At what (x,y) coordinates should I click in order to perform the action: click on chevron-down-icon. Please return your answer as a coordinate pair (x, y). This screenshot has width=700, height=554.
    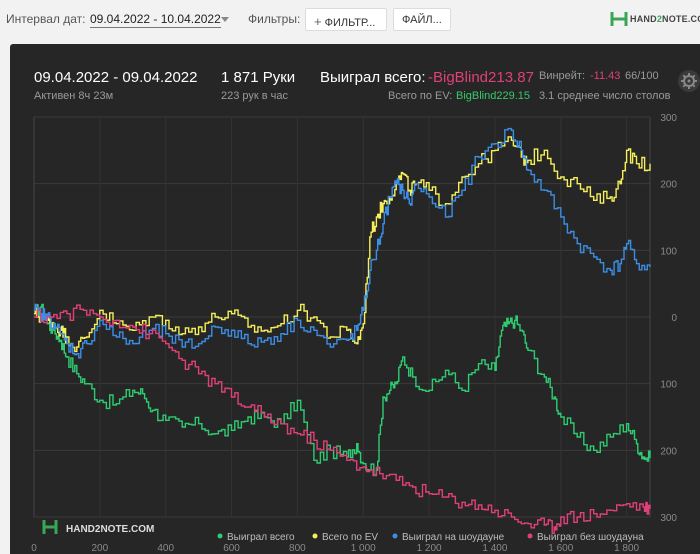
    Looking at the image, I should click on (225, 19).